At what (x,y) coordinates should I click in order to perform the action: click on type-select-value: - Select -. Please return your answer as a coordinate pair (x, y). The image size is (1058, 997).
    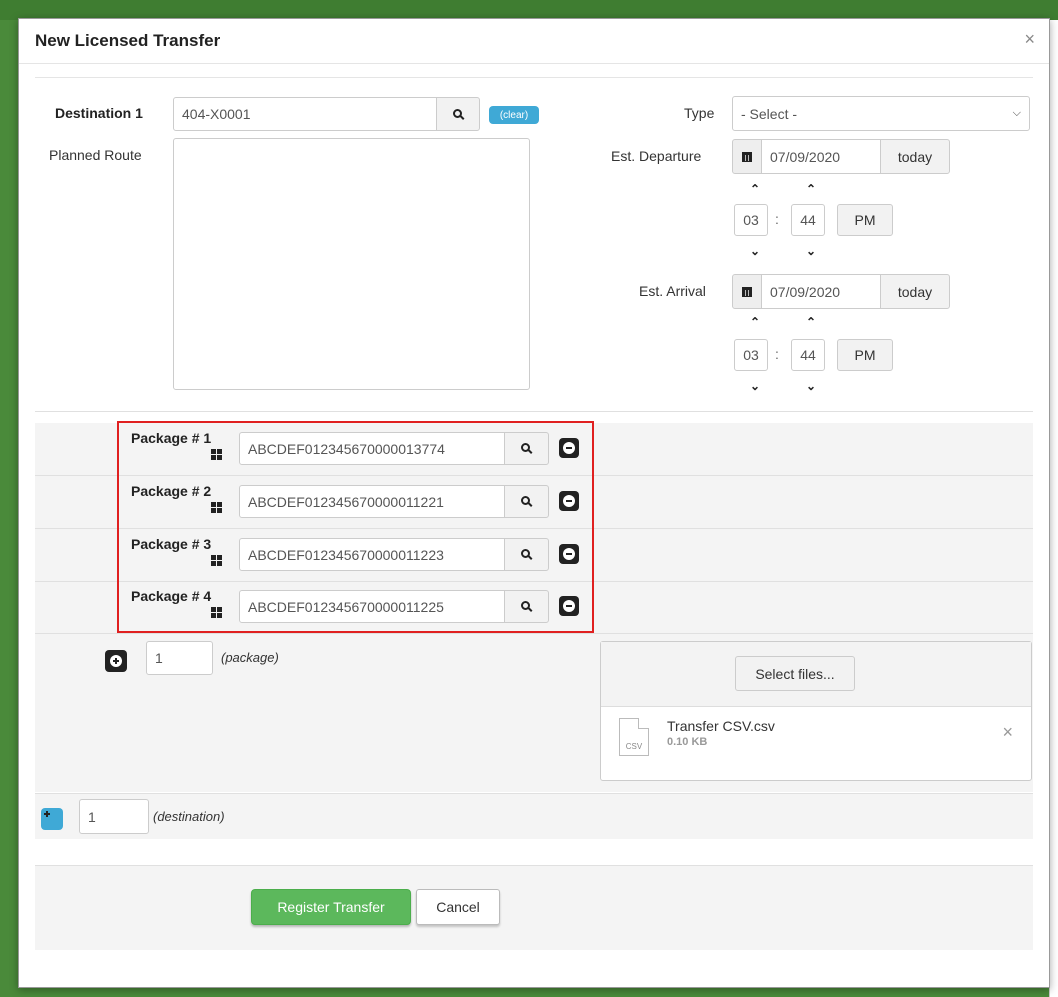
    Looking at the image, I should click on (769, 113).